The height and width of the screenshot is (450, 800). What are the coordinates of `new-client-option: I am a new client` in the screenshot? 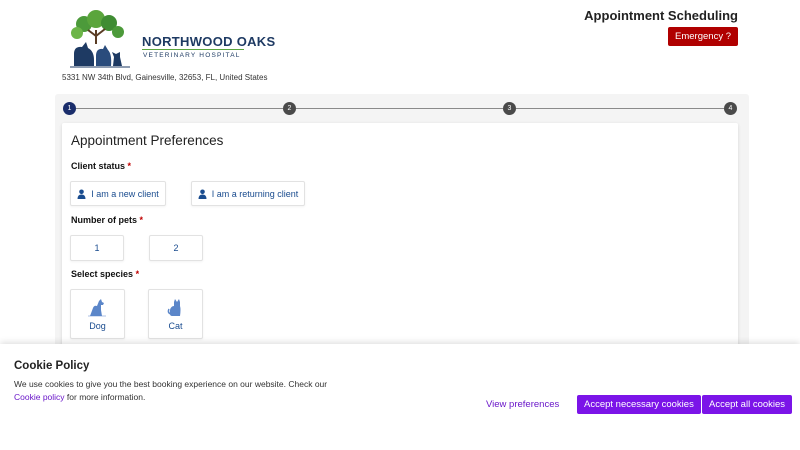 It's located at (118, 193).